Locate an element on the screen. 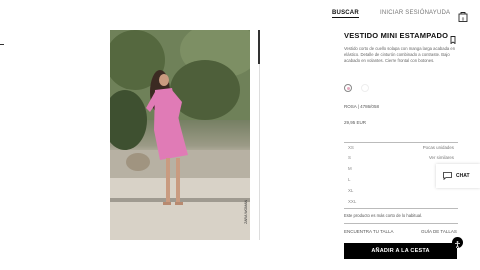 The width and height of the screenshot is (480, 270). add-to-cart-button: AÑADIR A LA CESTA is located at coordinates (400, 251).